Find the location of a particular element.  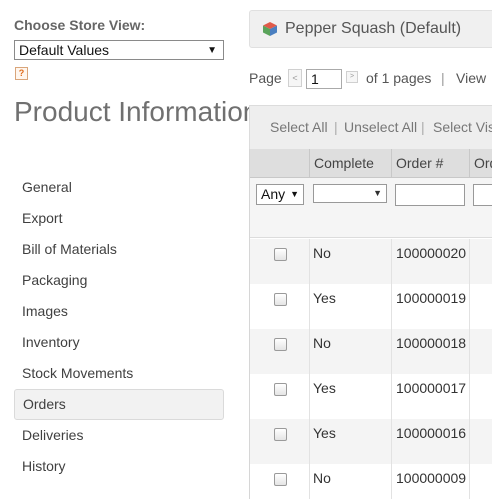

tab-packaging: Packaging is located at coordinates (119, 280).